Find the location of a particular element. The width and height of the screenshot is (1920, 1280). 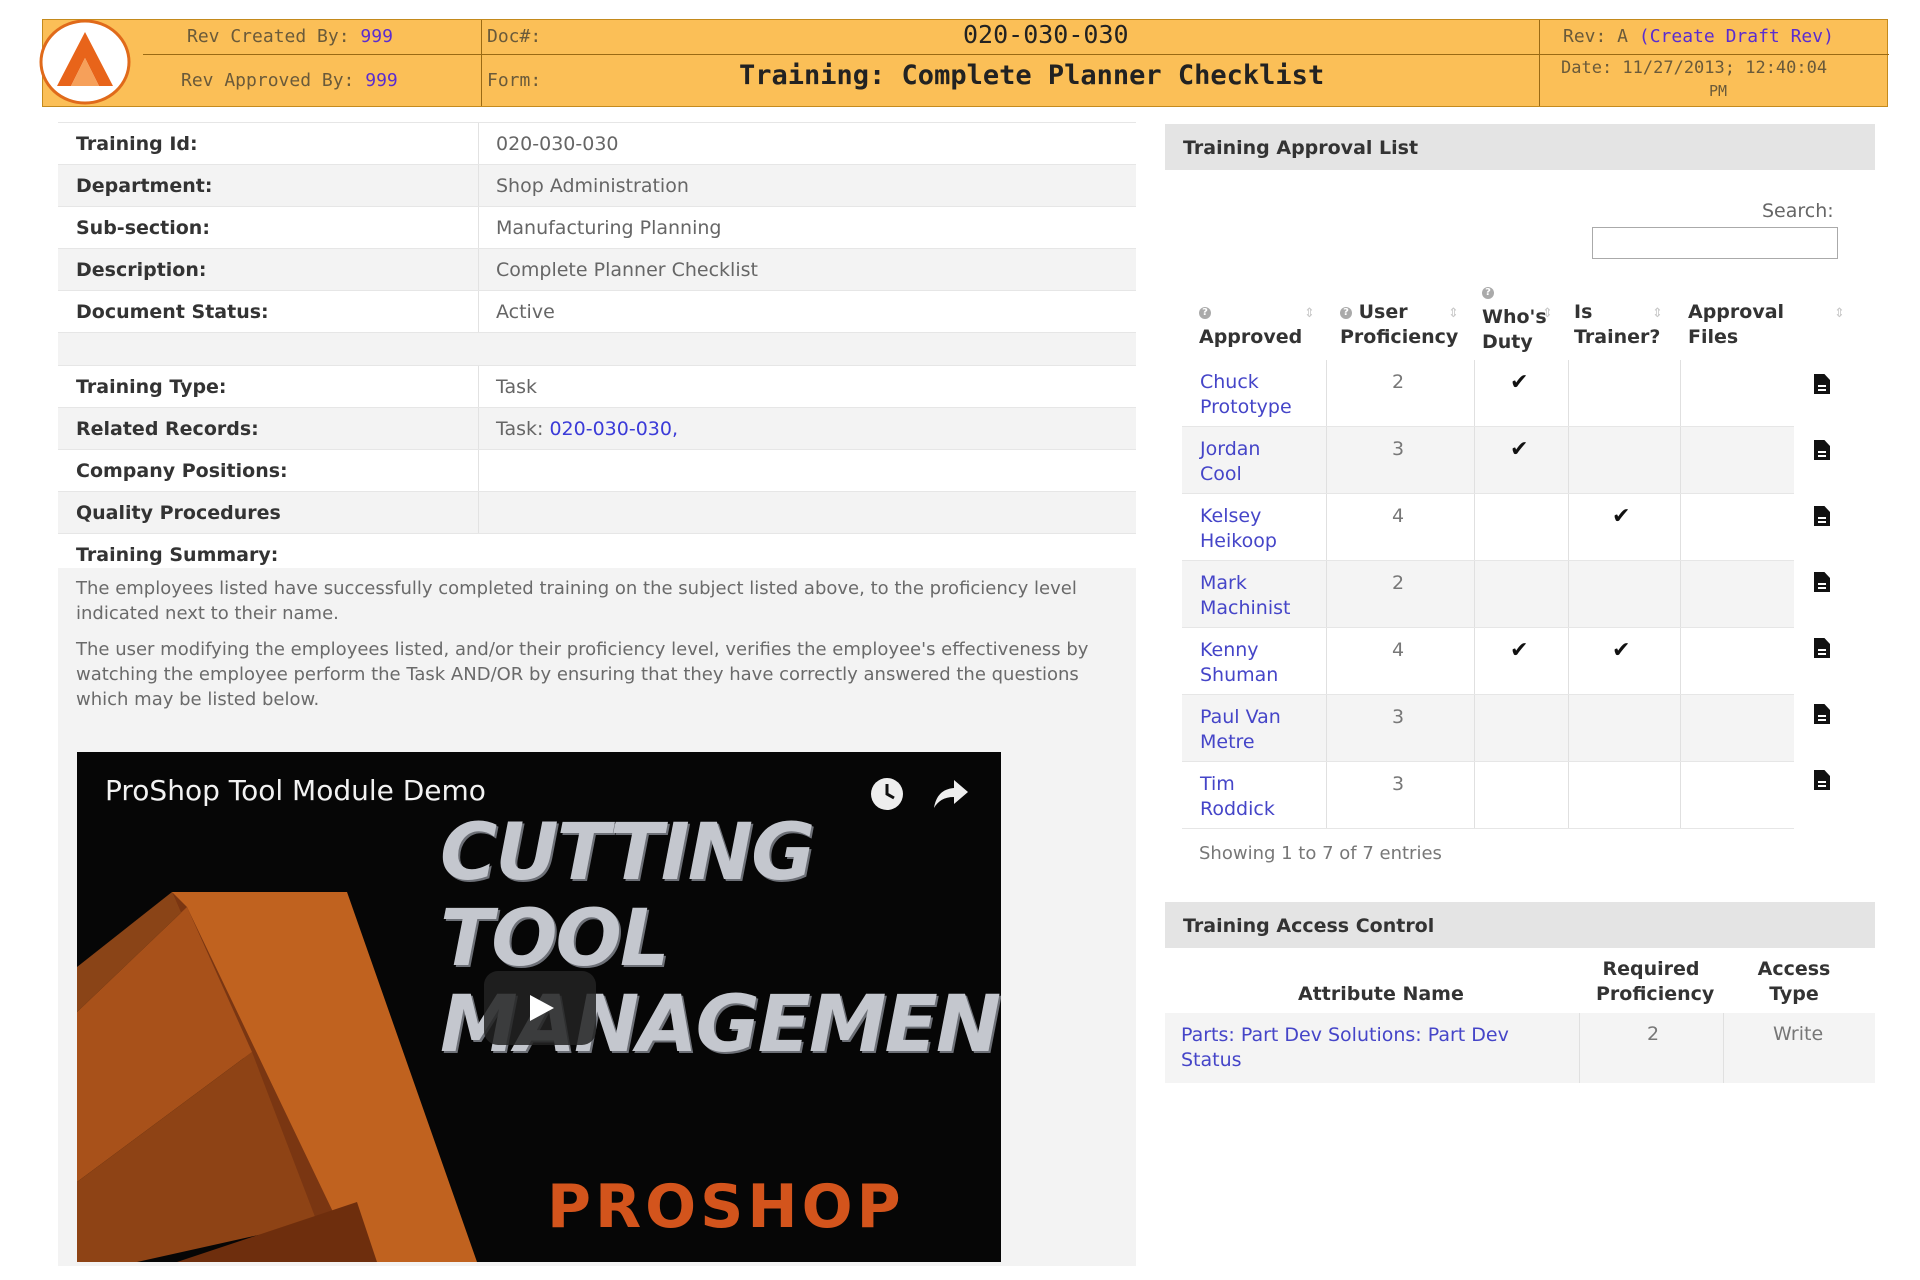

play-button is located at coordinates (540, 1008).